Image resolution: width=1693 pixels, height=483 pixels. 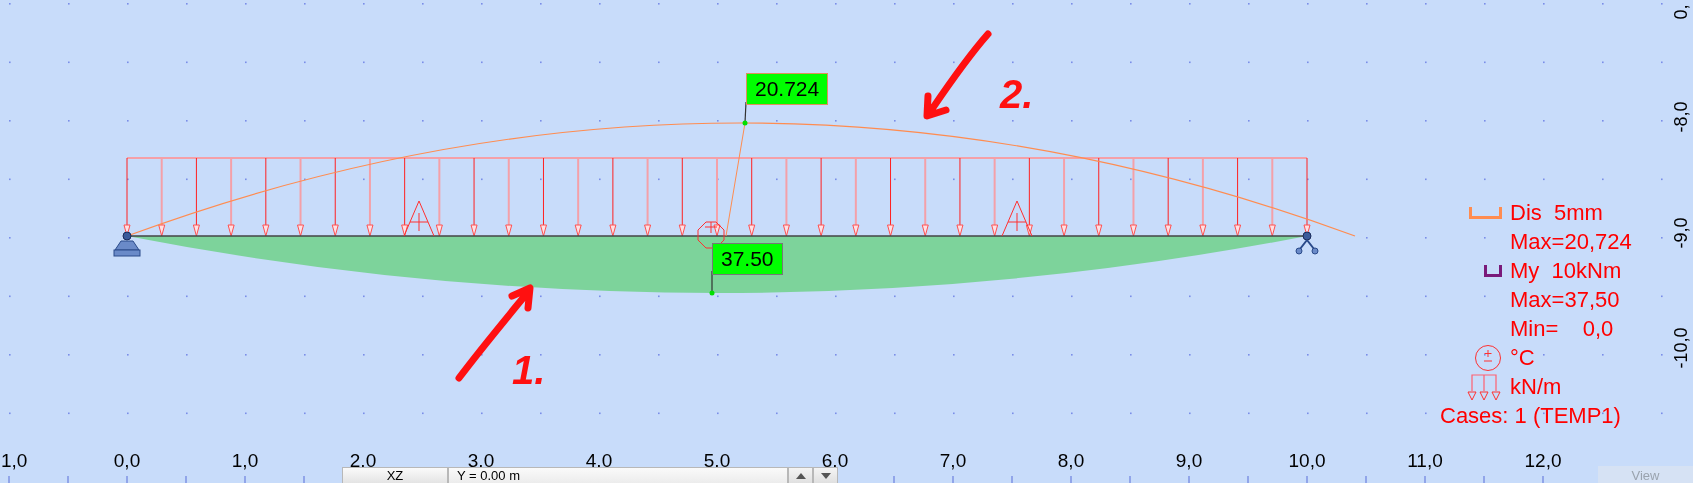 I want to click on axis-label: 11,0, so click(x=1425, y=461).